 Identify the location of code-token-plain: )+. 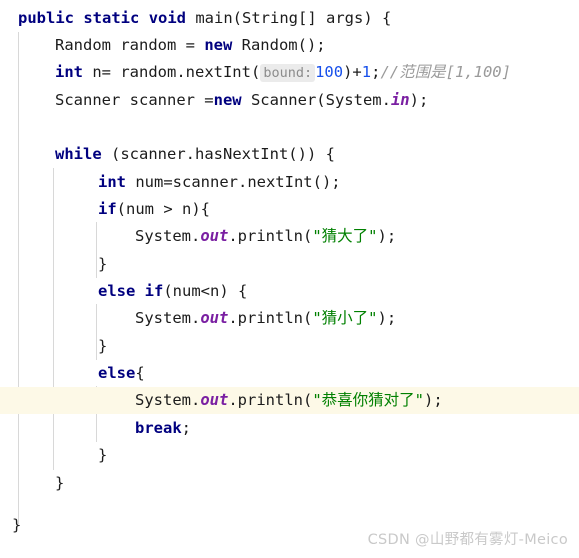
(352, 72).